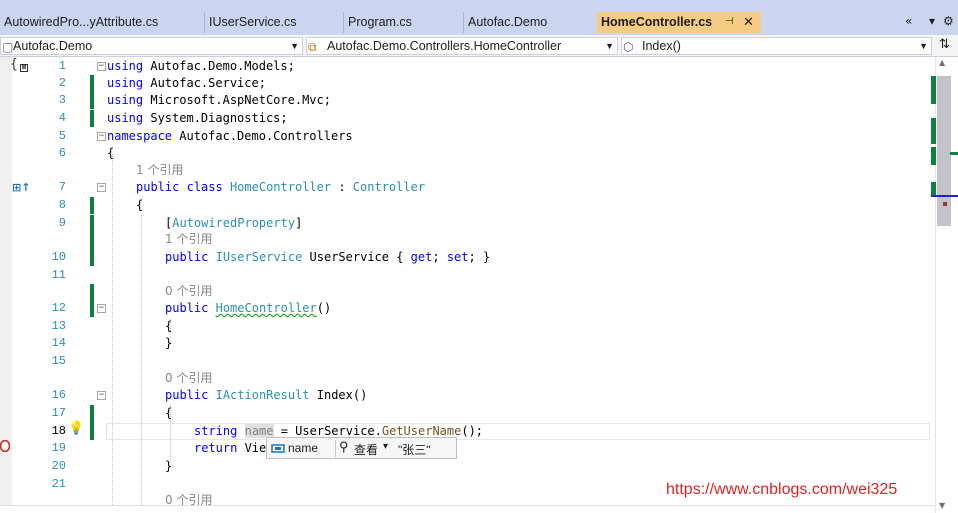 This screenshot has height=513, width=958. I want to click on caret-position-marker, so click(944, 196).